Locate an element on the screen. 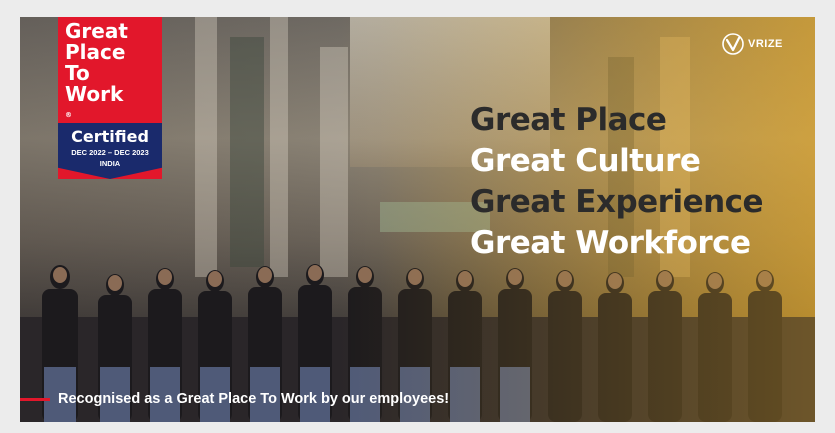 Image resolution: width=835 pixels, height=433 pixels. badge-line: To is located at coordinates (77, 73).